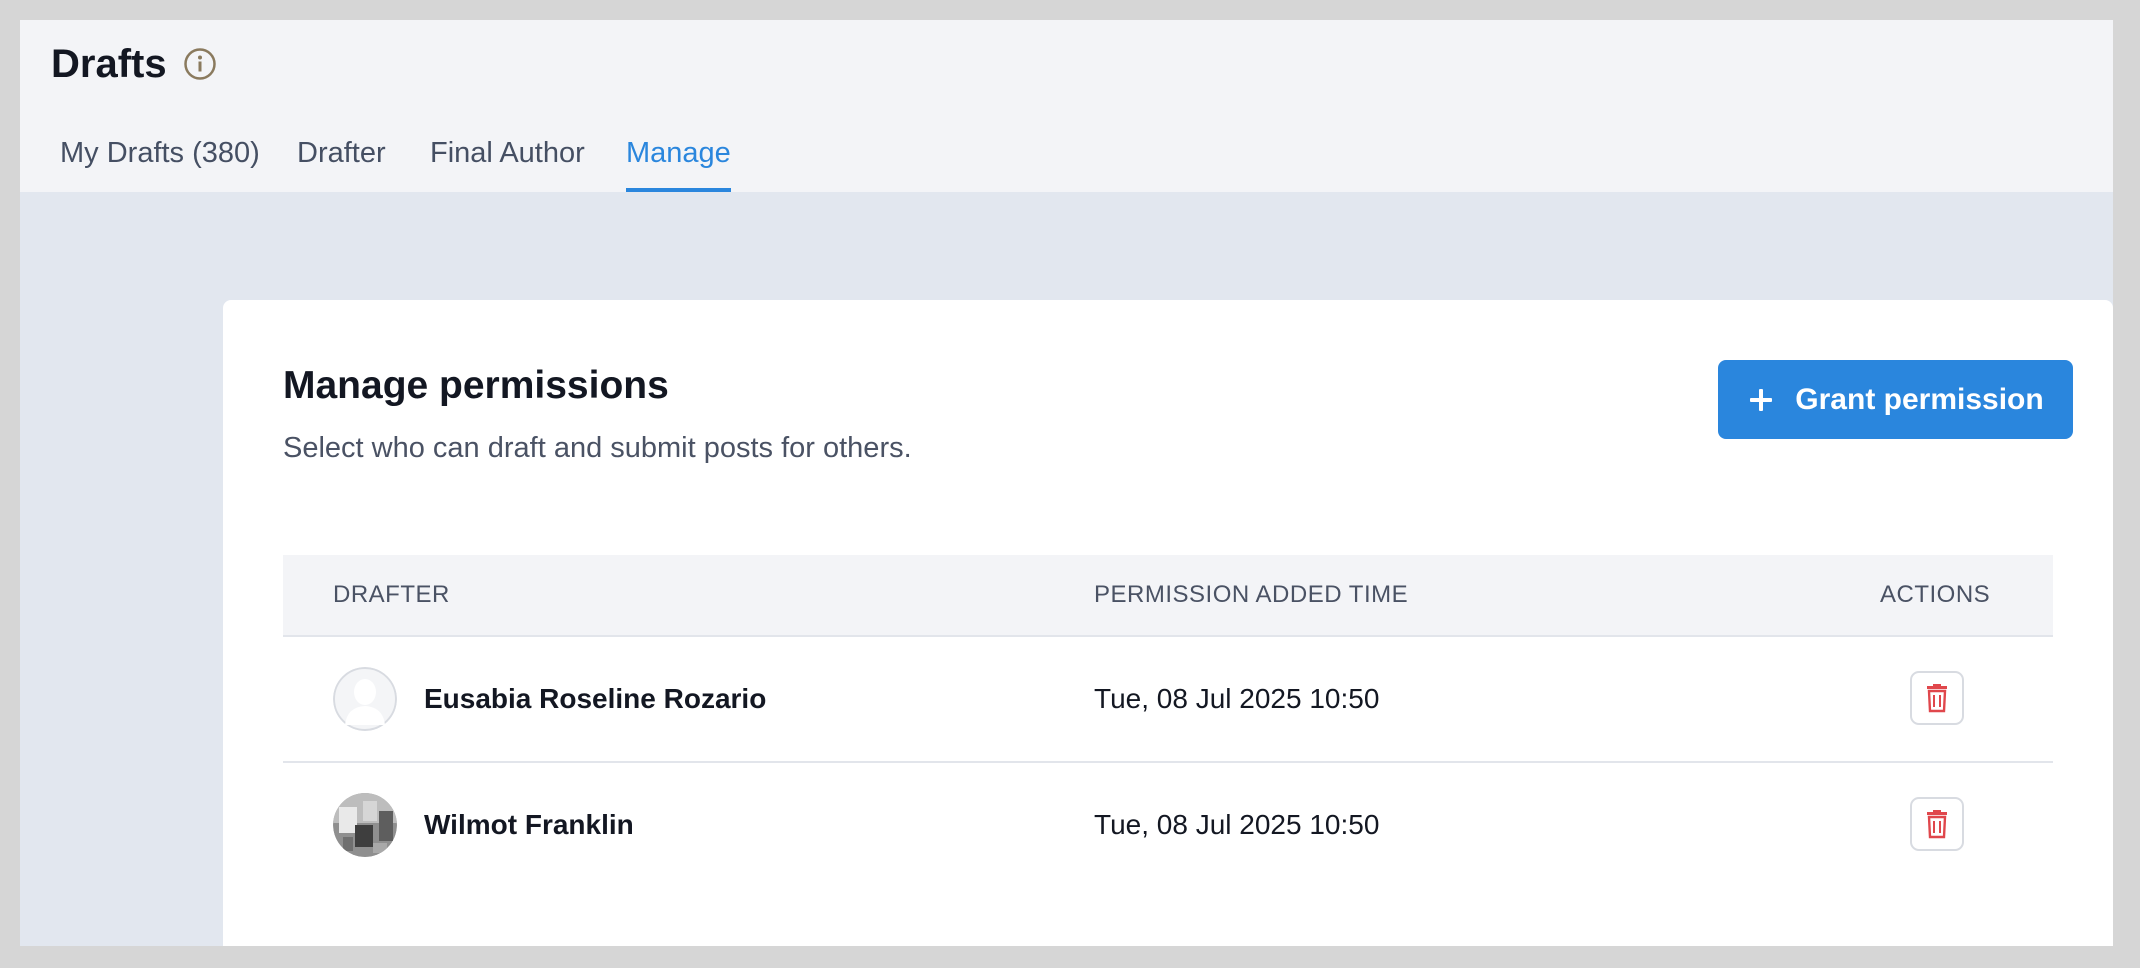 This screenshot has width=2140, height=968. I want to click on drafter-name: Wilmot Franklin, so click(529, 824).